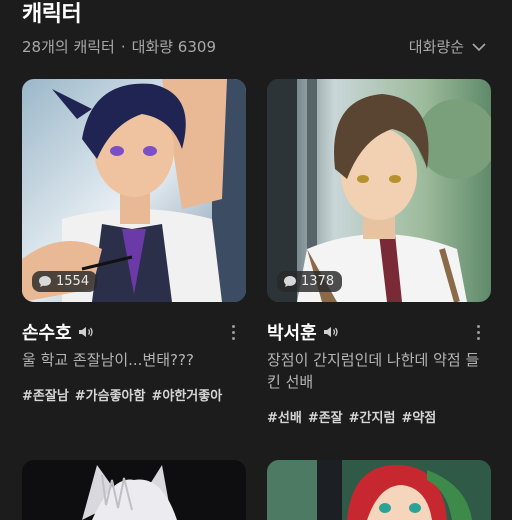 This screenshot has width=512, height=520. What do you see at coordinates (436, 47) in the screenshot?
I see `sort-label: 대화량순` at bounding box center [436, 47].